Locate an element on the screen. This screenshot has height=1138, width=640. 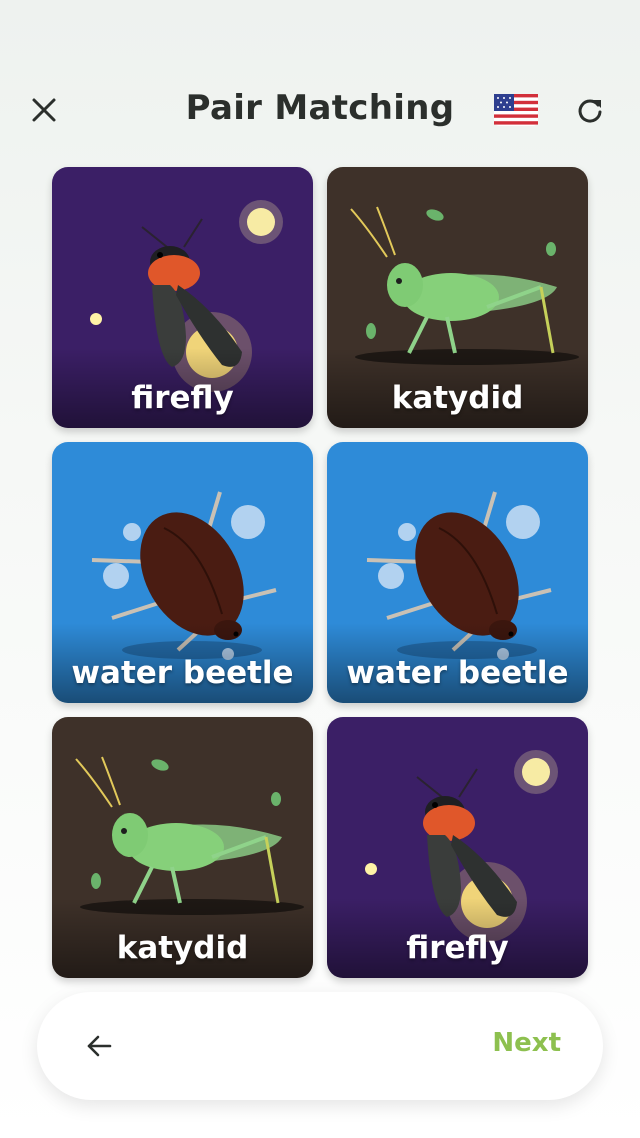
arrow-left-icon is located at coordinates (99, 1046).